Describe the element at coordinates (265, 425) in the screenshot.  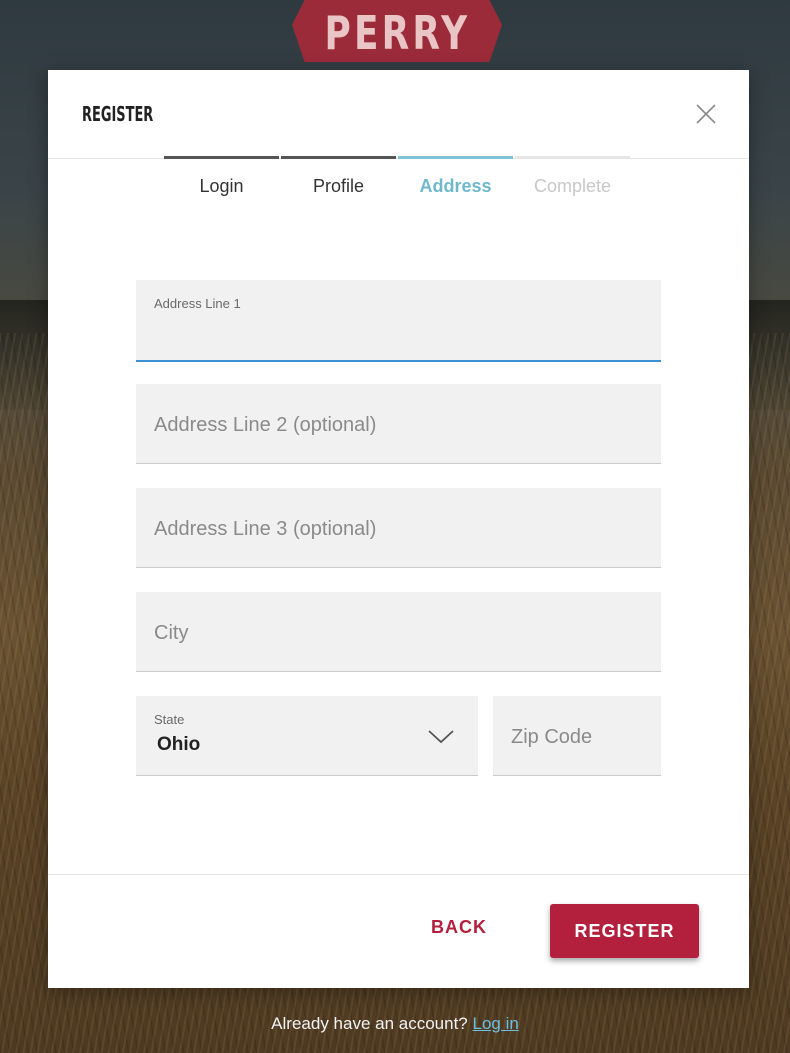
I see `address-line-2-placeholder: Address Line 2 (optional)` at that location.